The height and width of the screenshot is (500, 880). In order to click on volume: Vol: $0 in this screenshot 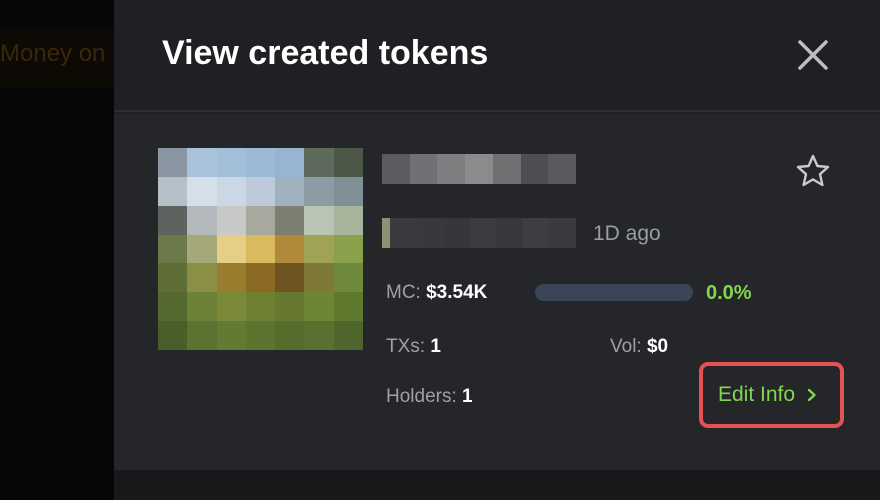, I will do `click(639, 347)`.